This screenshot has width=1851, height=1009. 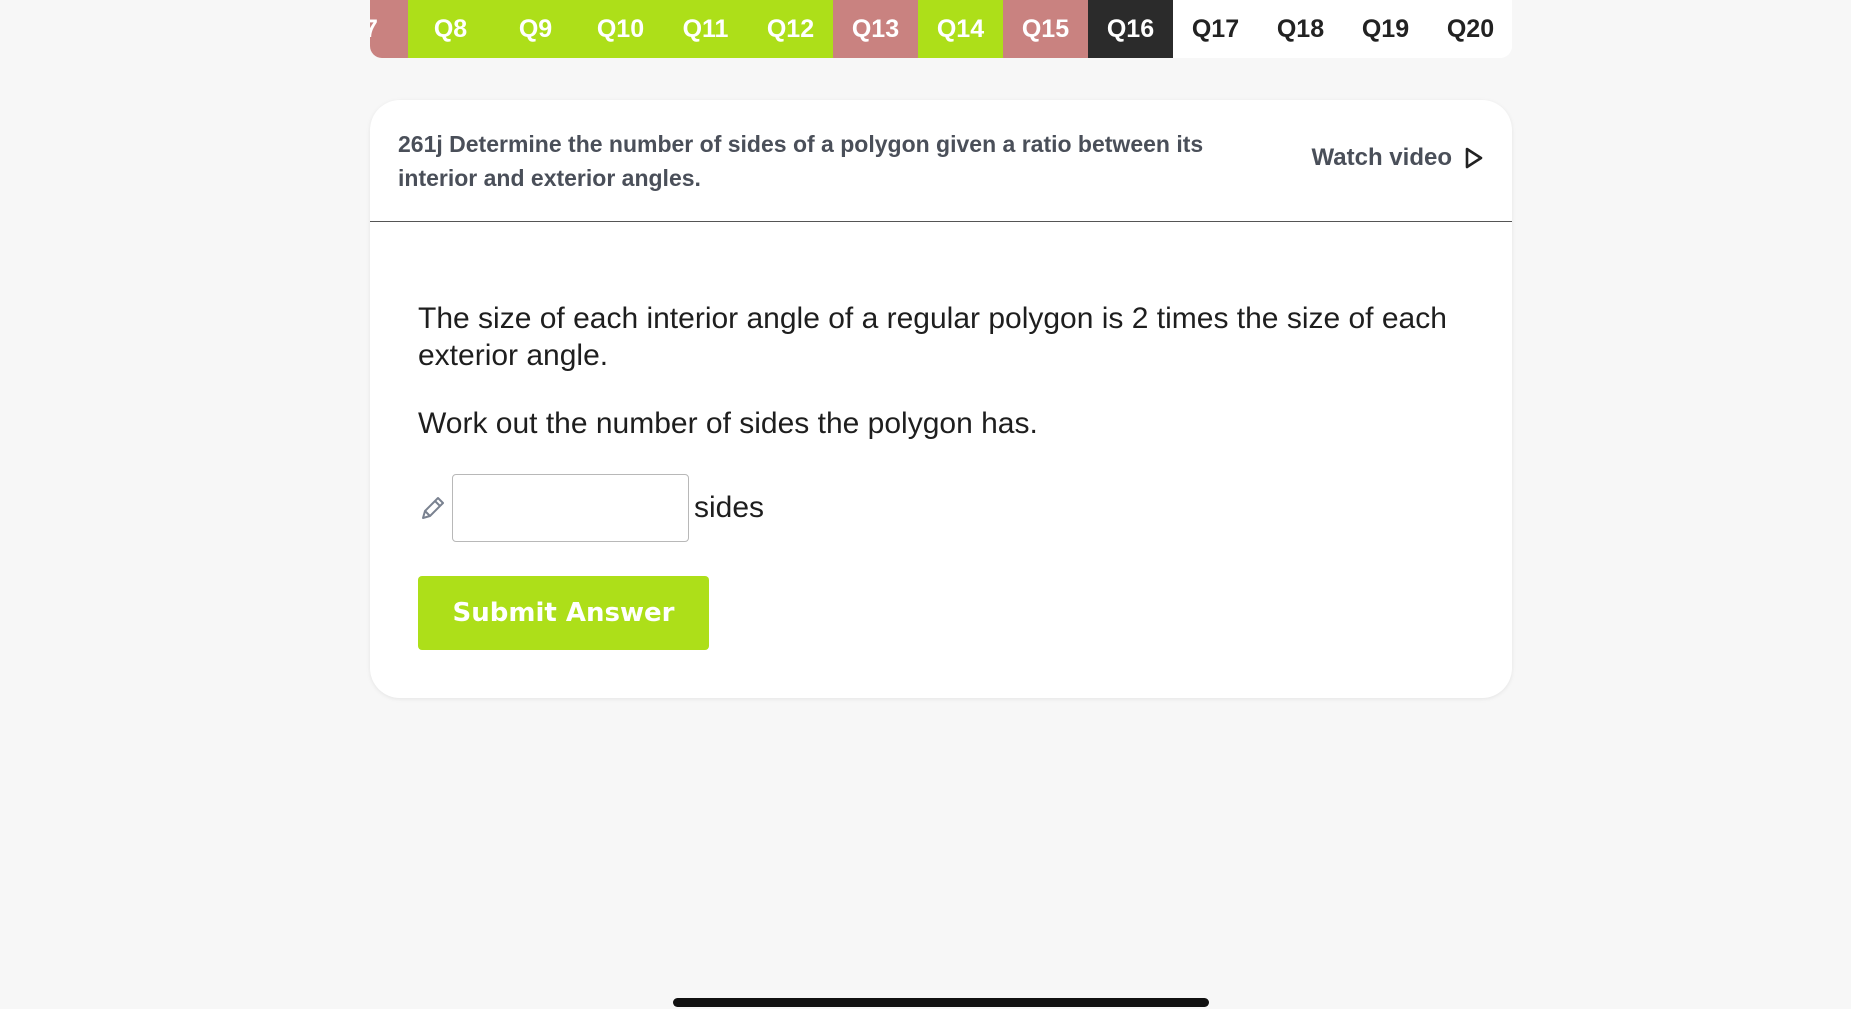 I want to click on question-tab: Q18, so click(x=1300, y=29).